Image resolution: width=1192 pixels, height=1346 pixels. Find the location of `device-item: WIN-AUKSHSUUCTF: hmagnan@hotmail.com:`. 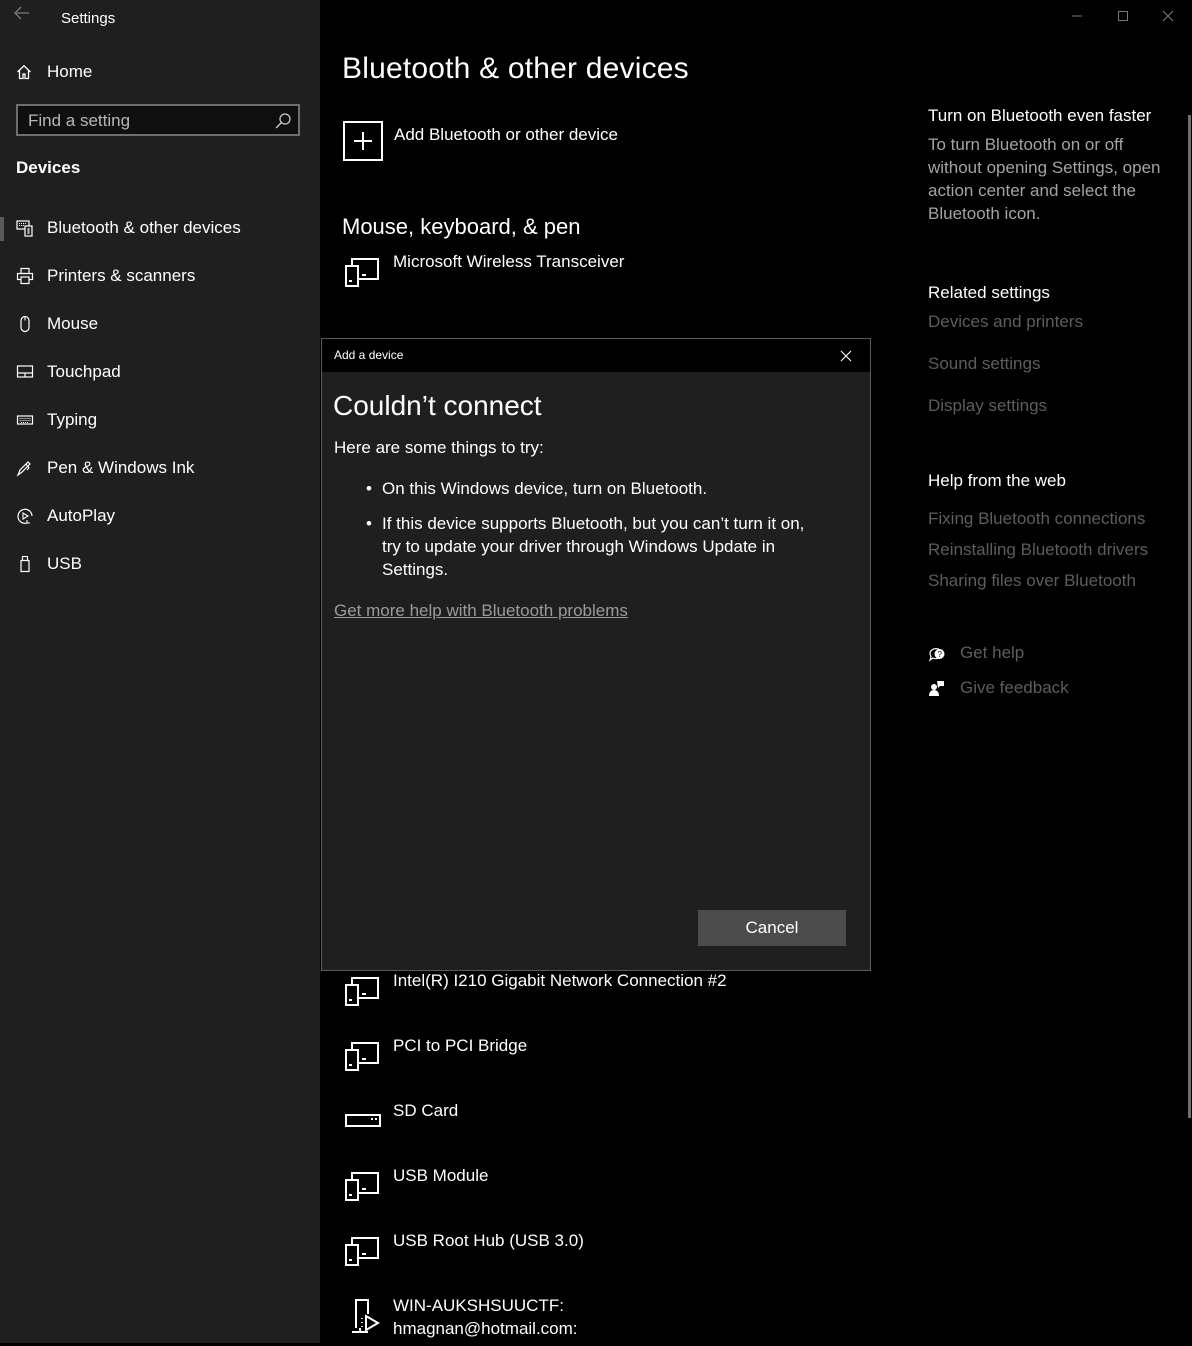

device-item: WIN-AUKSHSUUCTF: hmagnan@hotmail.com: is located at coordinates (594, 1321).